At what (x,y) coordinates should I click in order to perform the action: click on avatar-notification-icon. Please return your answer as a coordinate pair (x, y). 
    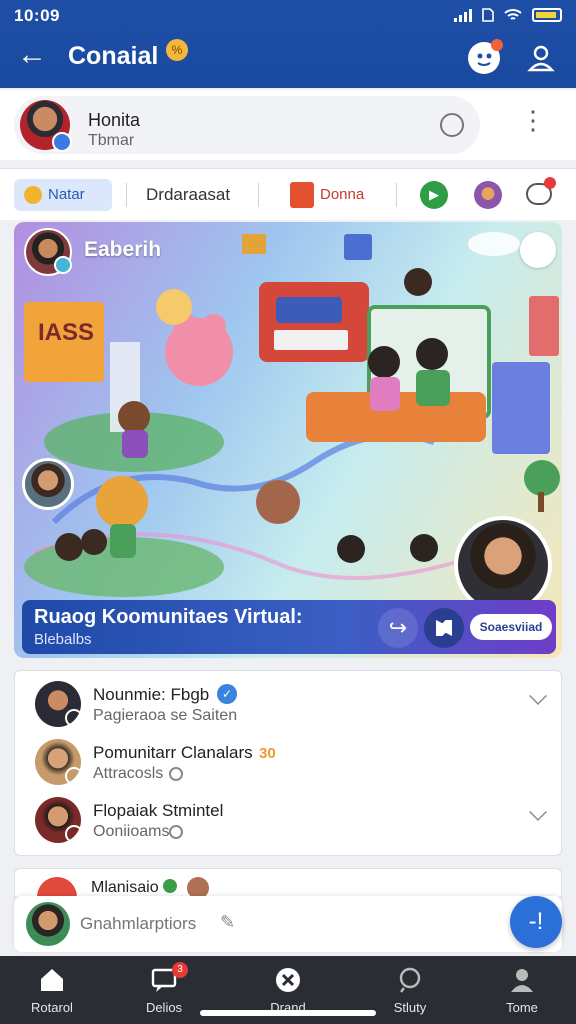
    Looking at the image, I should click on (485, 56).